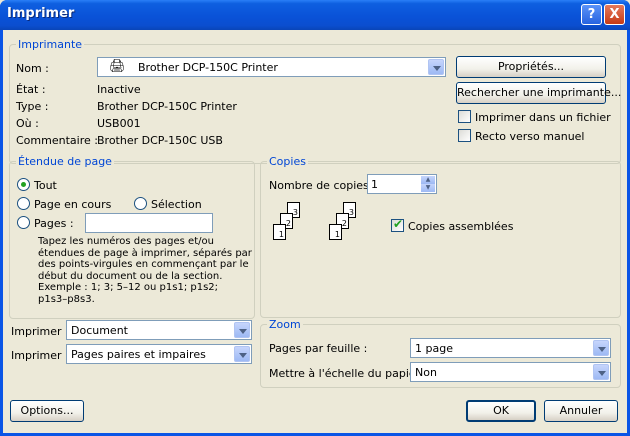  I want to click on page-range-legend: Étendue de page, so click(65, 161).